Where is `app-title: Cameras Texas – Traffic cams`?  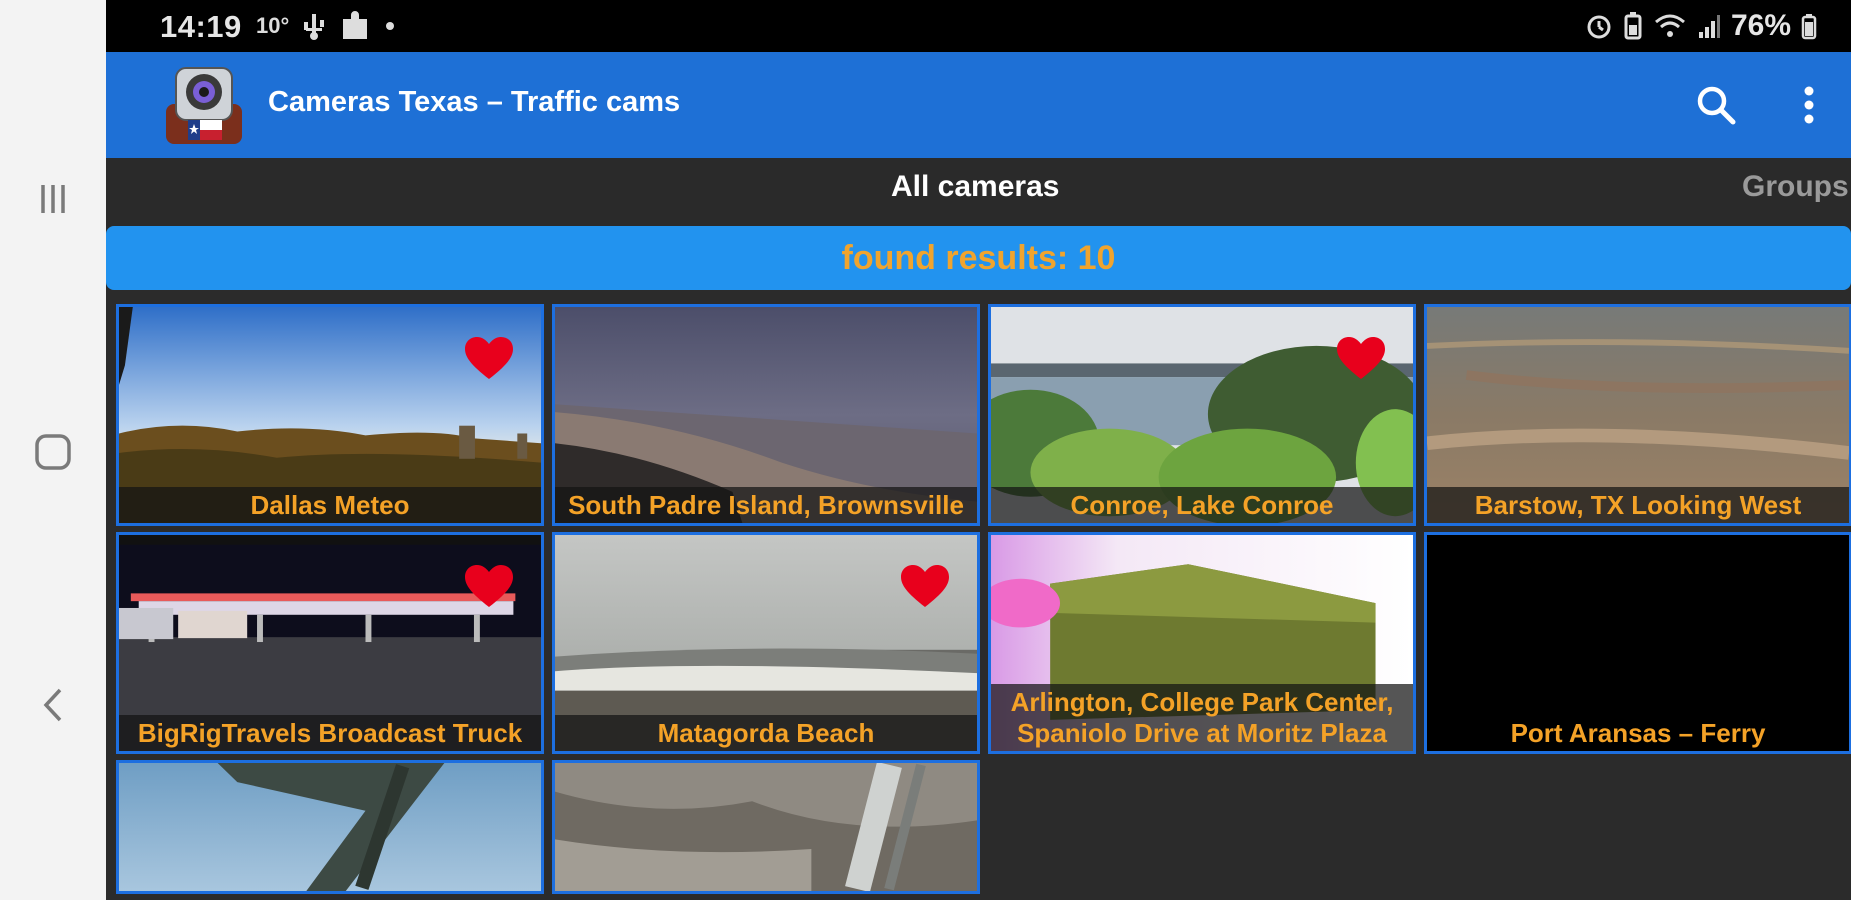 app-title: Cameras Texas – Traffic cams is located at coordinates (474, 102).